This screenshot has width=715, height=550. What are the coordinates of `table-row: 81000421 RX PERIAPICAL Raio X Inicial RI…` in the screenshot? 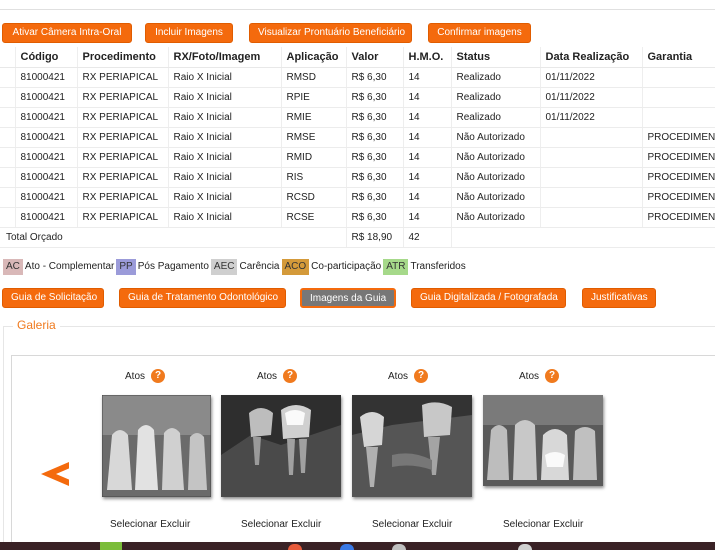 It's located at (357, 177).